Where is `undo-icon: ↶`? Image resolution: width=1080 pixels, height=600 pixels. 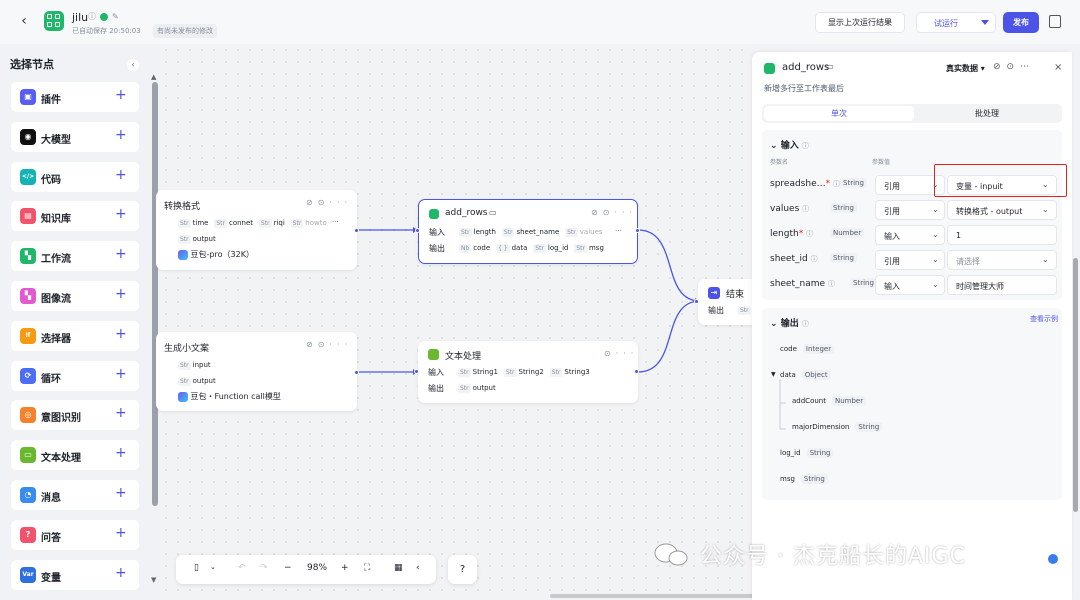
undo-icon: ↶ is located at coordinates (242, 568).